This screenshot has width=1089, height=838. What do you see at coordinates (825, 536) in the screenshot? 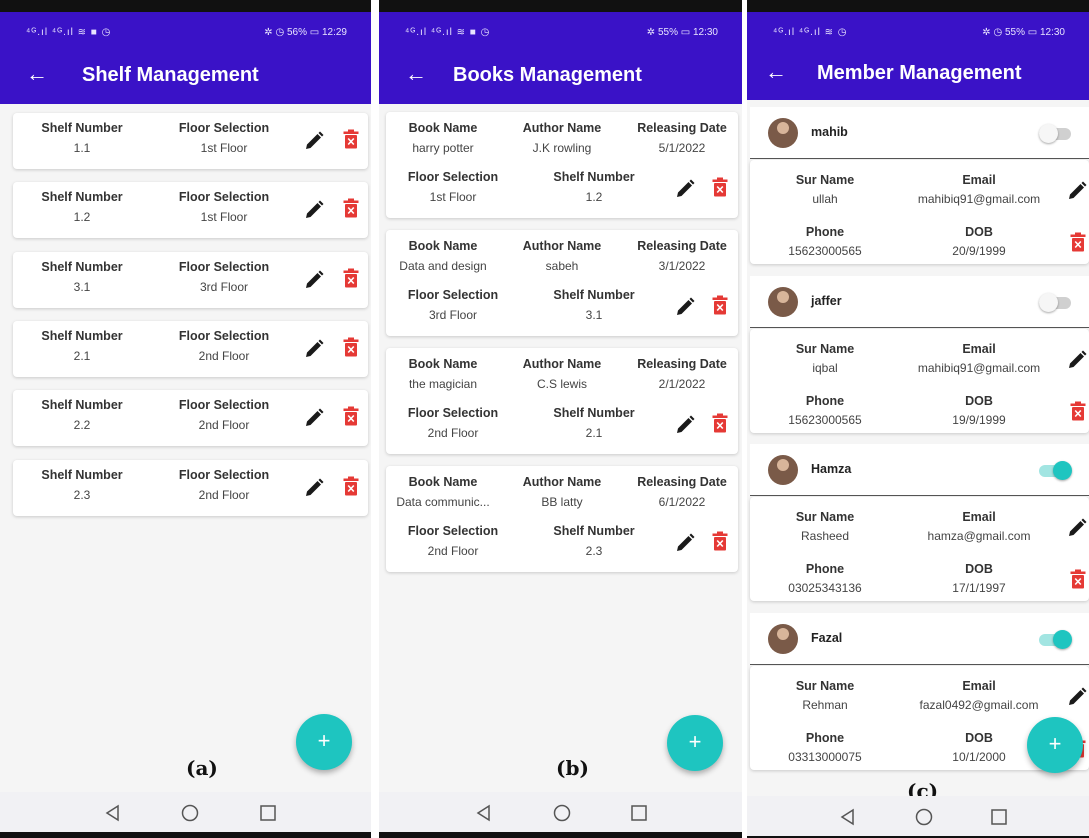
I see `surname-value: Rasheed` at bounding box center [825, 536].